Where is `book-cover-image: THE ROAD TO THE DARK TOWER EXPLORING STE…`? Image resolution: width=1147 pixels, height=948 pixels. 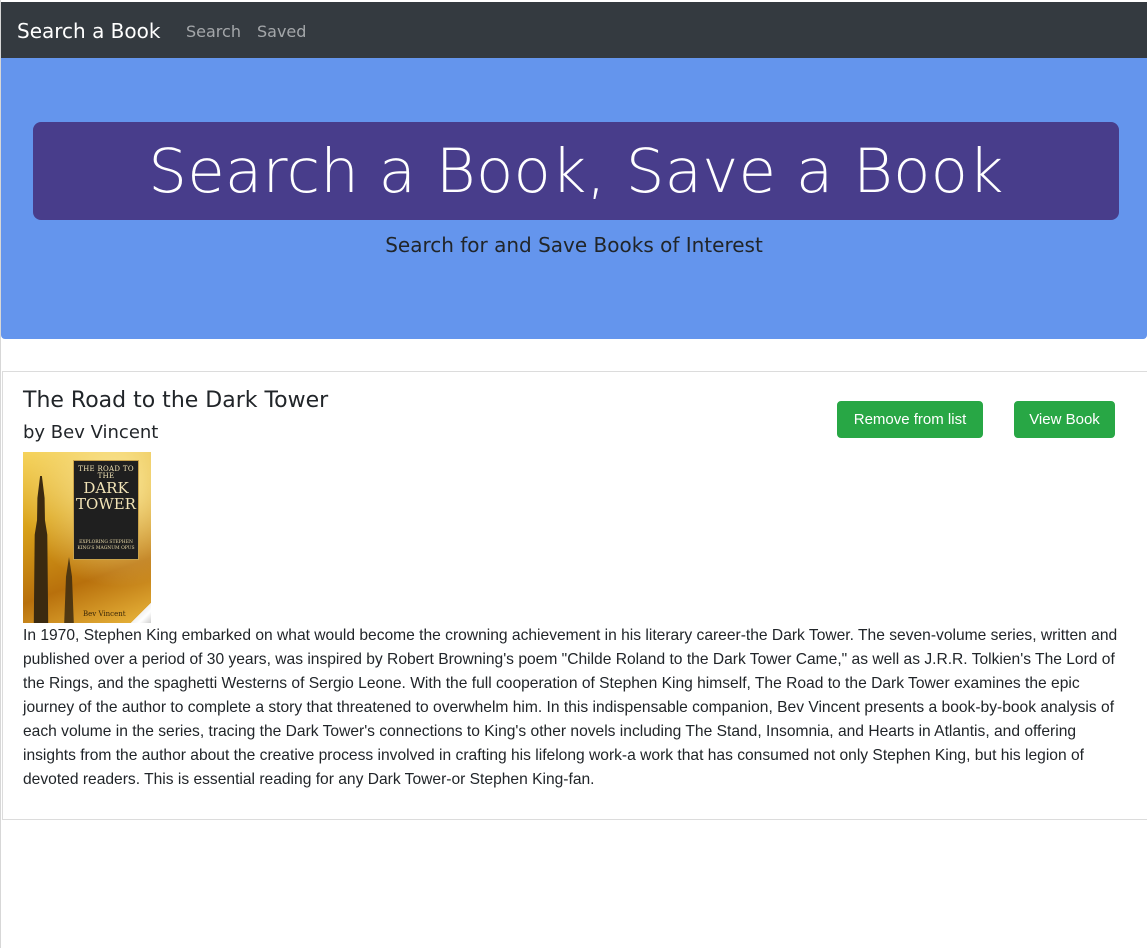 book-cover-image: THE ROAD TO THE DARK TOWER EXPLORING STE… is located at coordinates (87, 537).